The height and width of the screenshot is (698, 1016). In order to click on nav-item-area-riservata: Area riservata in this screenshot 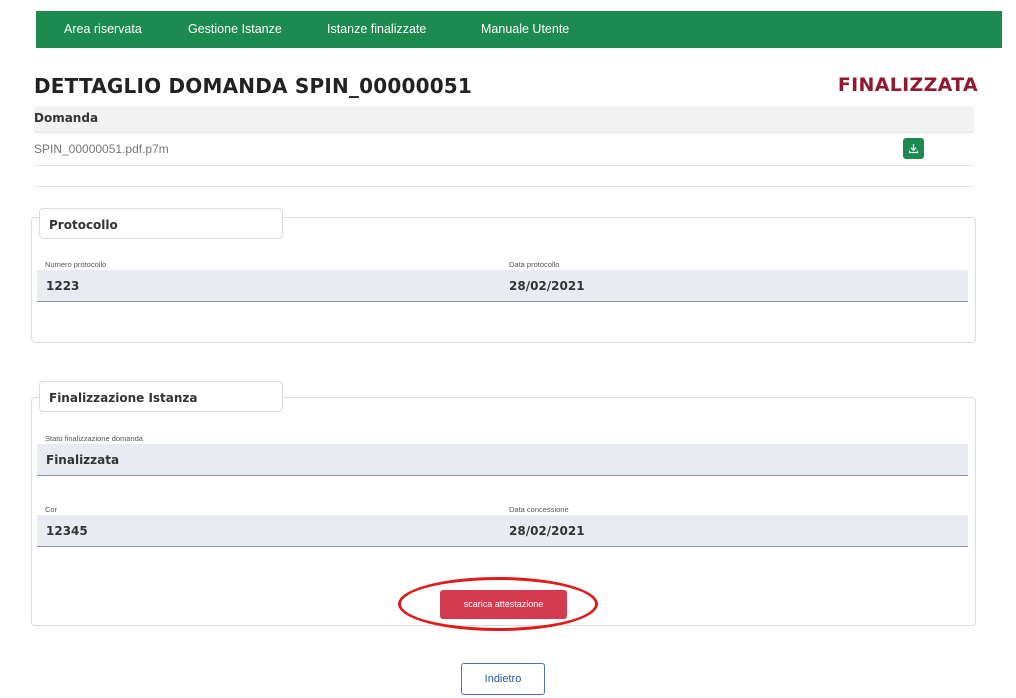, I will do `click(103, 29)`.